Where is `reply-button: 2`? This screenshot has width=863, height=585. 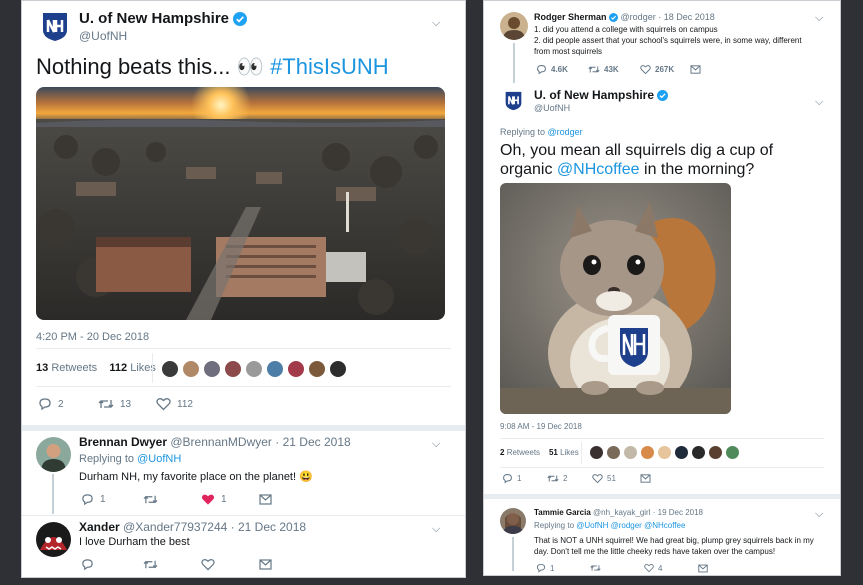
reply-button: 2 is located at coordinates (68, 404).